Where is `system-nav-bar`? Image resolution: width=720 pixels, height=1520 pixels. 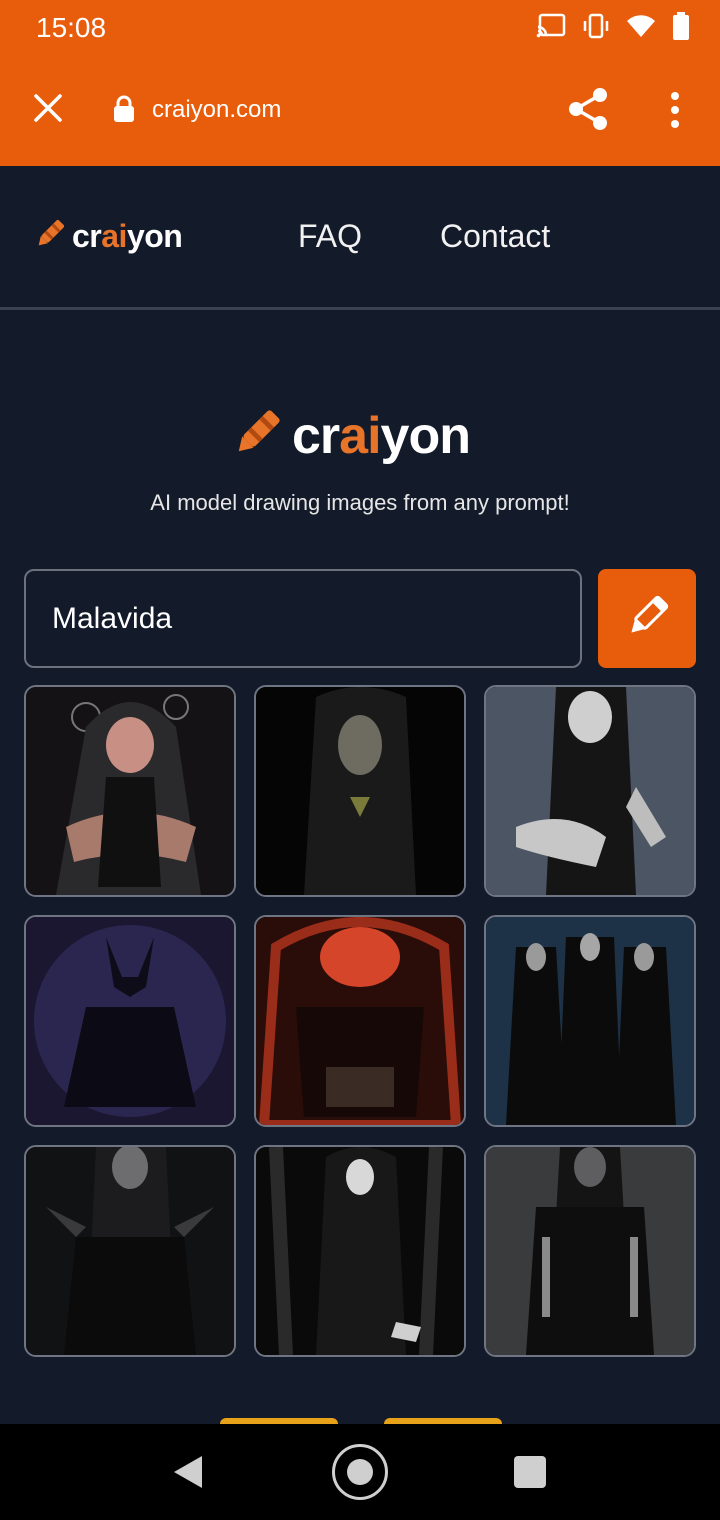
system-nav-bar is located at coordinates (360, 1472).